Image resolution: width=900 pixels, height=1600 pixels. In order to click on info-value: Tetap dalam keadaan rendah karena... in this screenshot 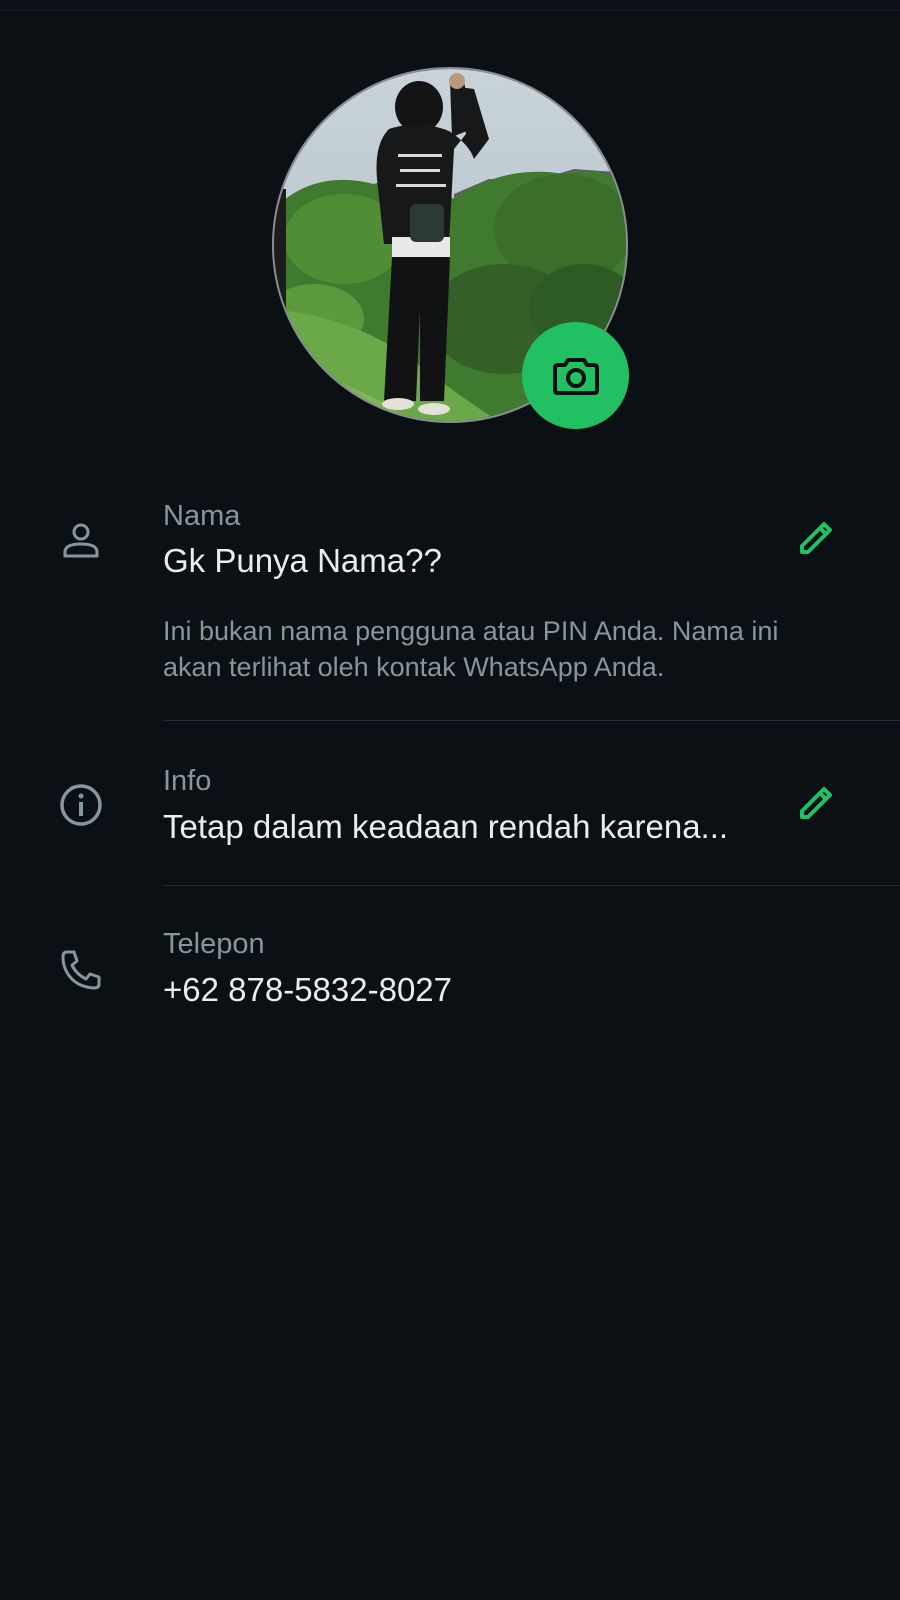, I will do `click(446, 826)`.